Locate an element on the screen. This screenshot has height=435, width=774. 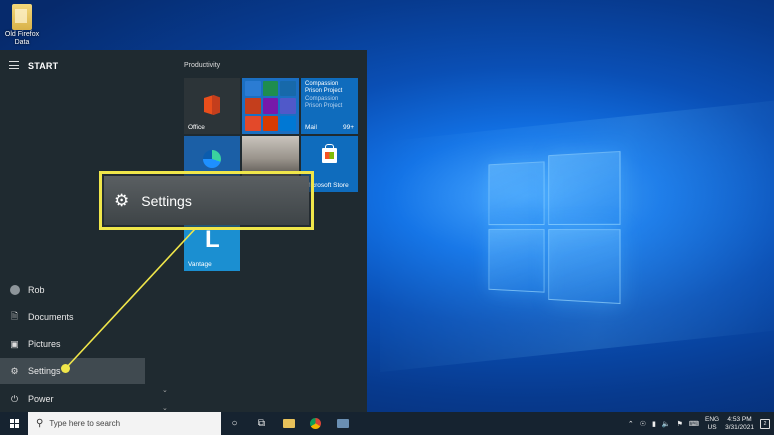
desktop-icon-label: Old Firefox Data is located at coordinates (22, 39).